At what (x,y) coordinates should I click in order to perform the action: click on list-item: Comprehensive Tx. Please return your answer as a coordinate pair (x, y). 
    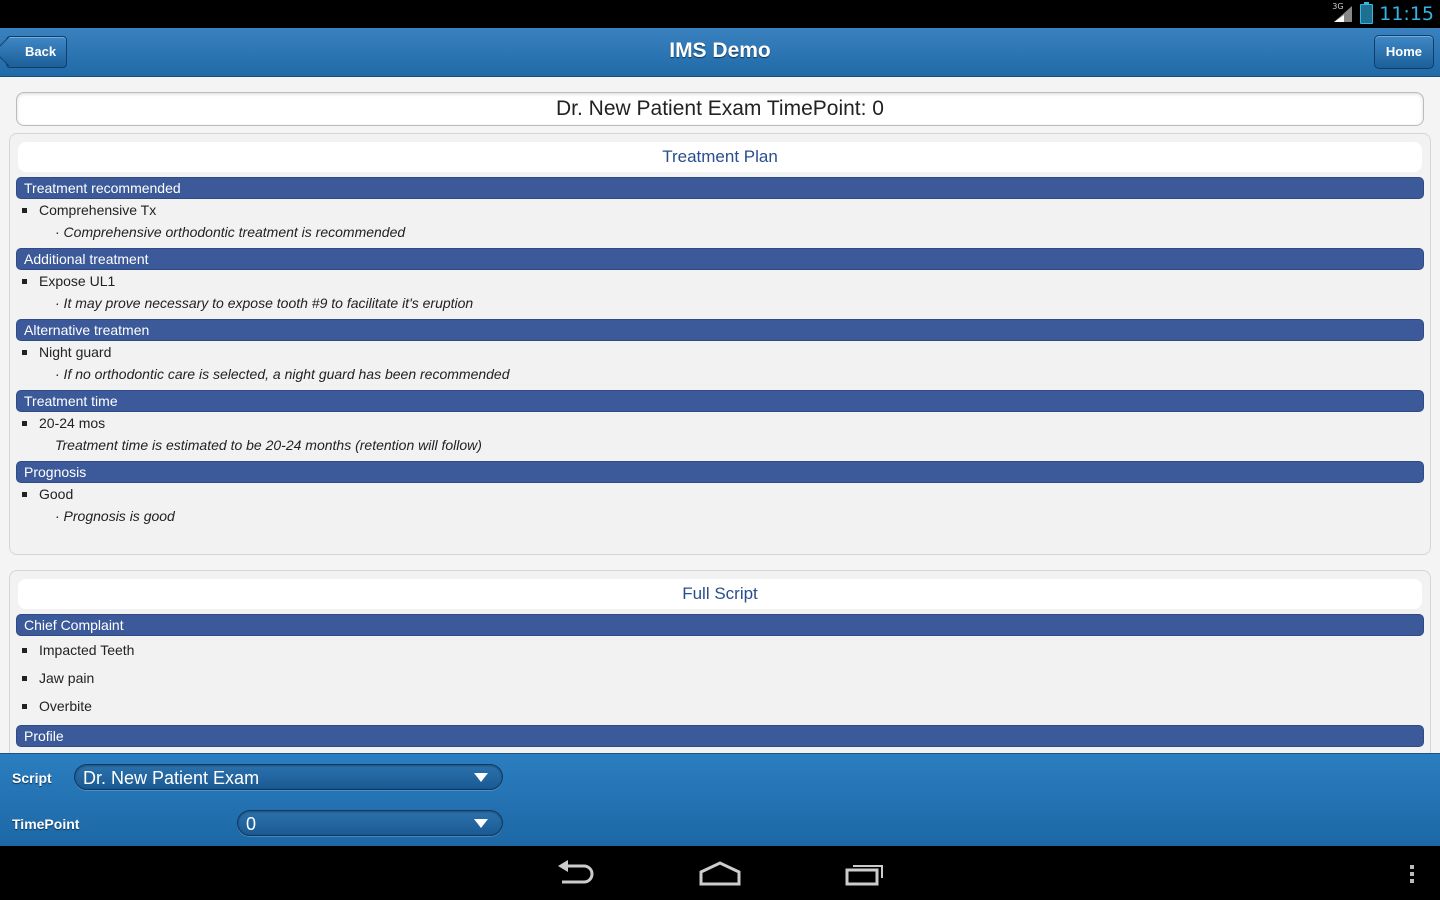
    Looking at the image, I should click on (726, 210).